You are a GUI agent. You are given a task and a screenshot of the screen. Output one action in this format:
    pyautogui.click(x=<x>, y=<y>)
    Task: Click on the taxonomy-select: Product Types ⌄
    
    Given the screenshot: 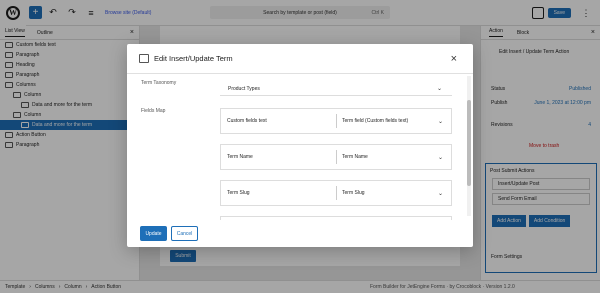 What is the action you would take?
    pyautogui.click(x=336, y=89)
    